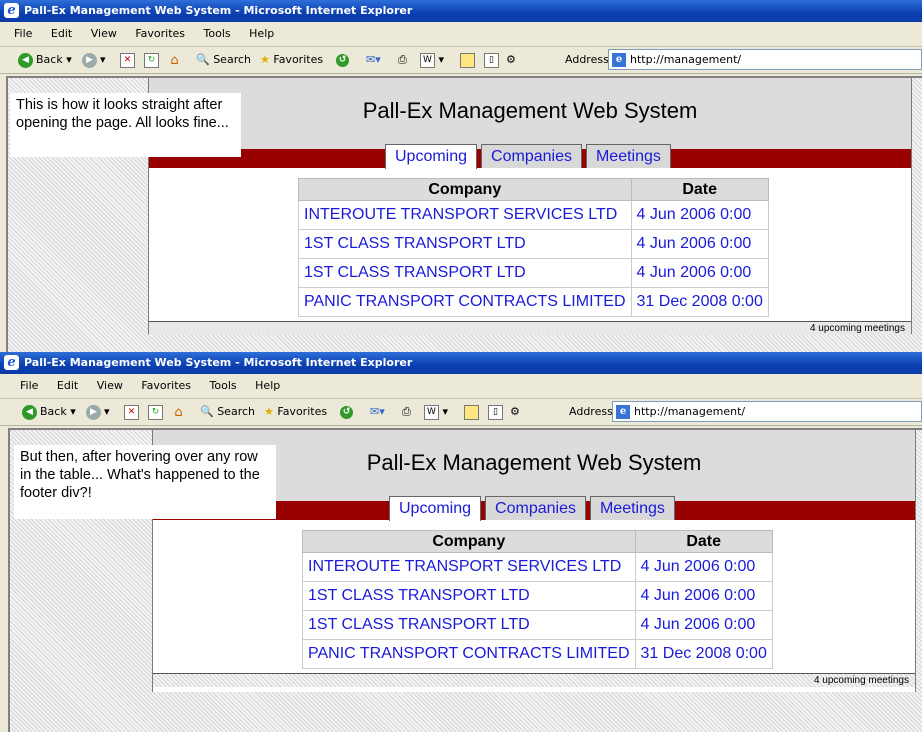 The height and width of the screenshot is (732, 922). I want to click on column-header-date: Date, so click(703, 541).